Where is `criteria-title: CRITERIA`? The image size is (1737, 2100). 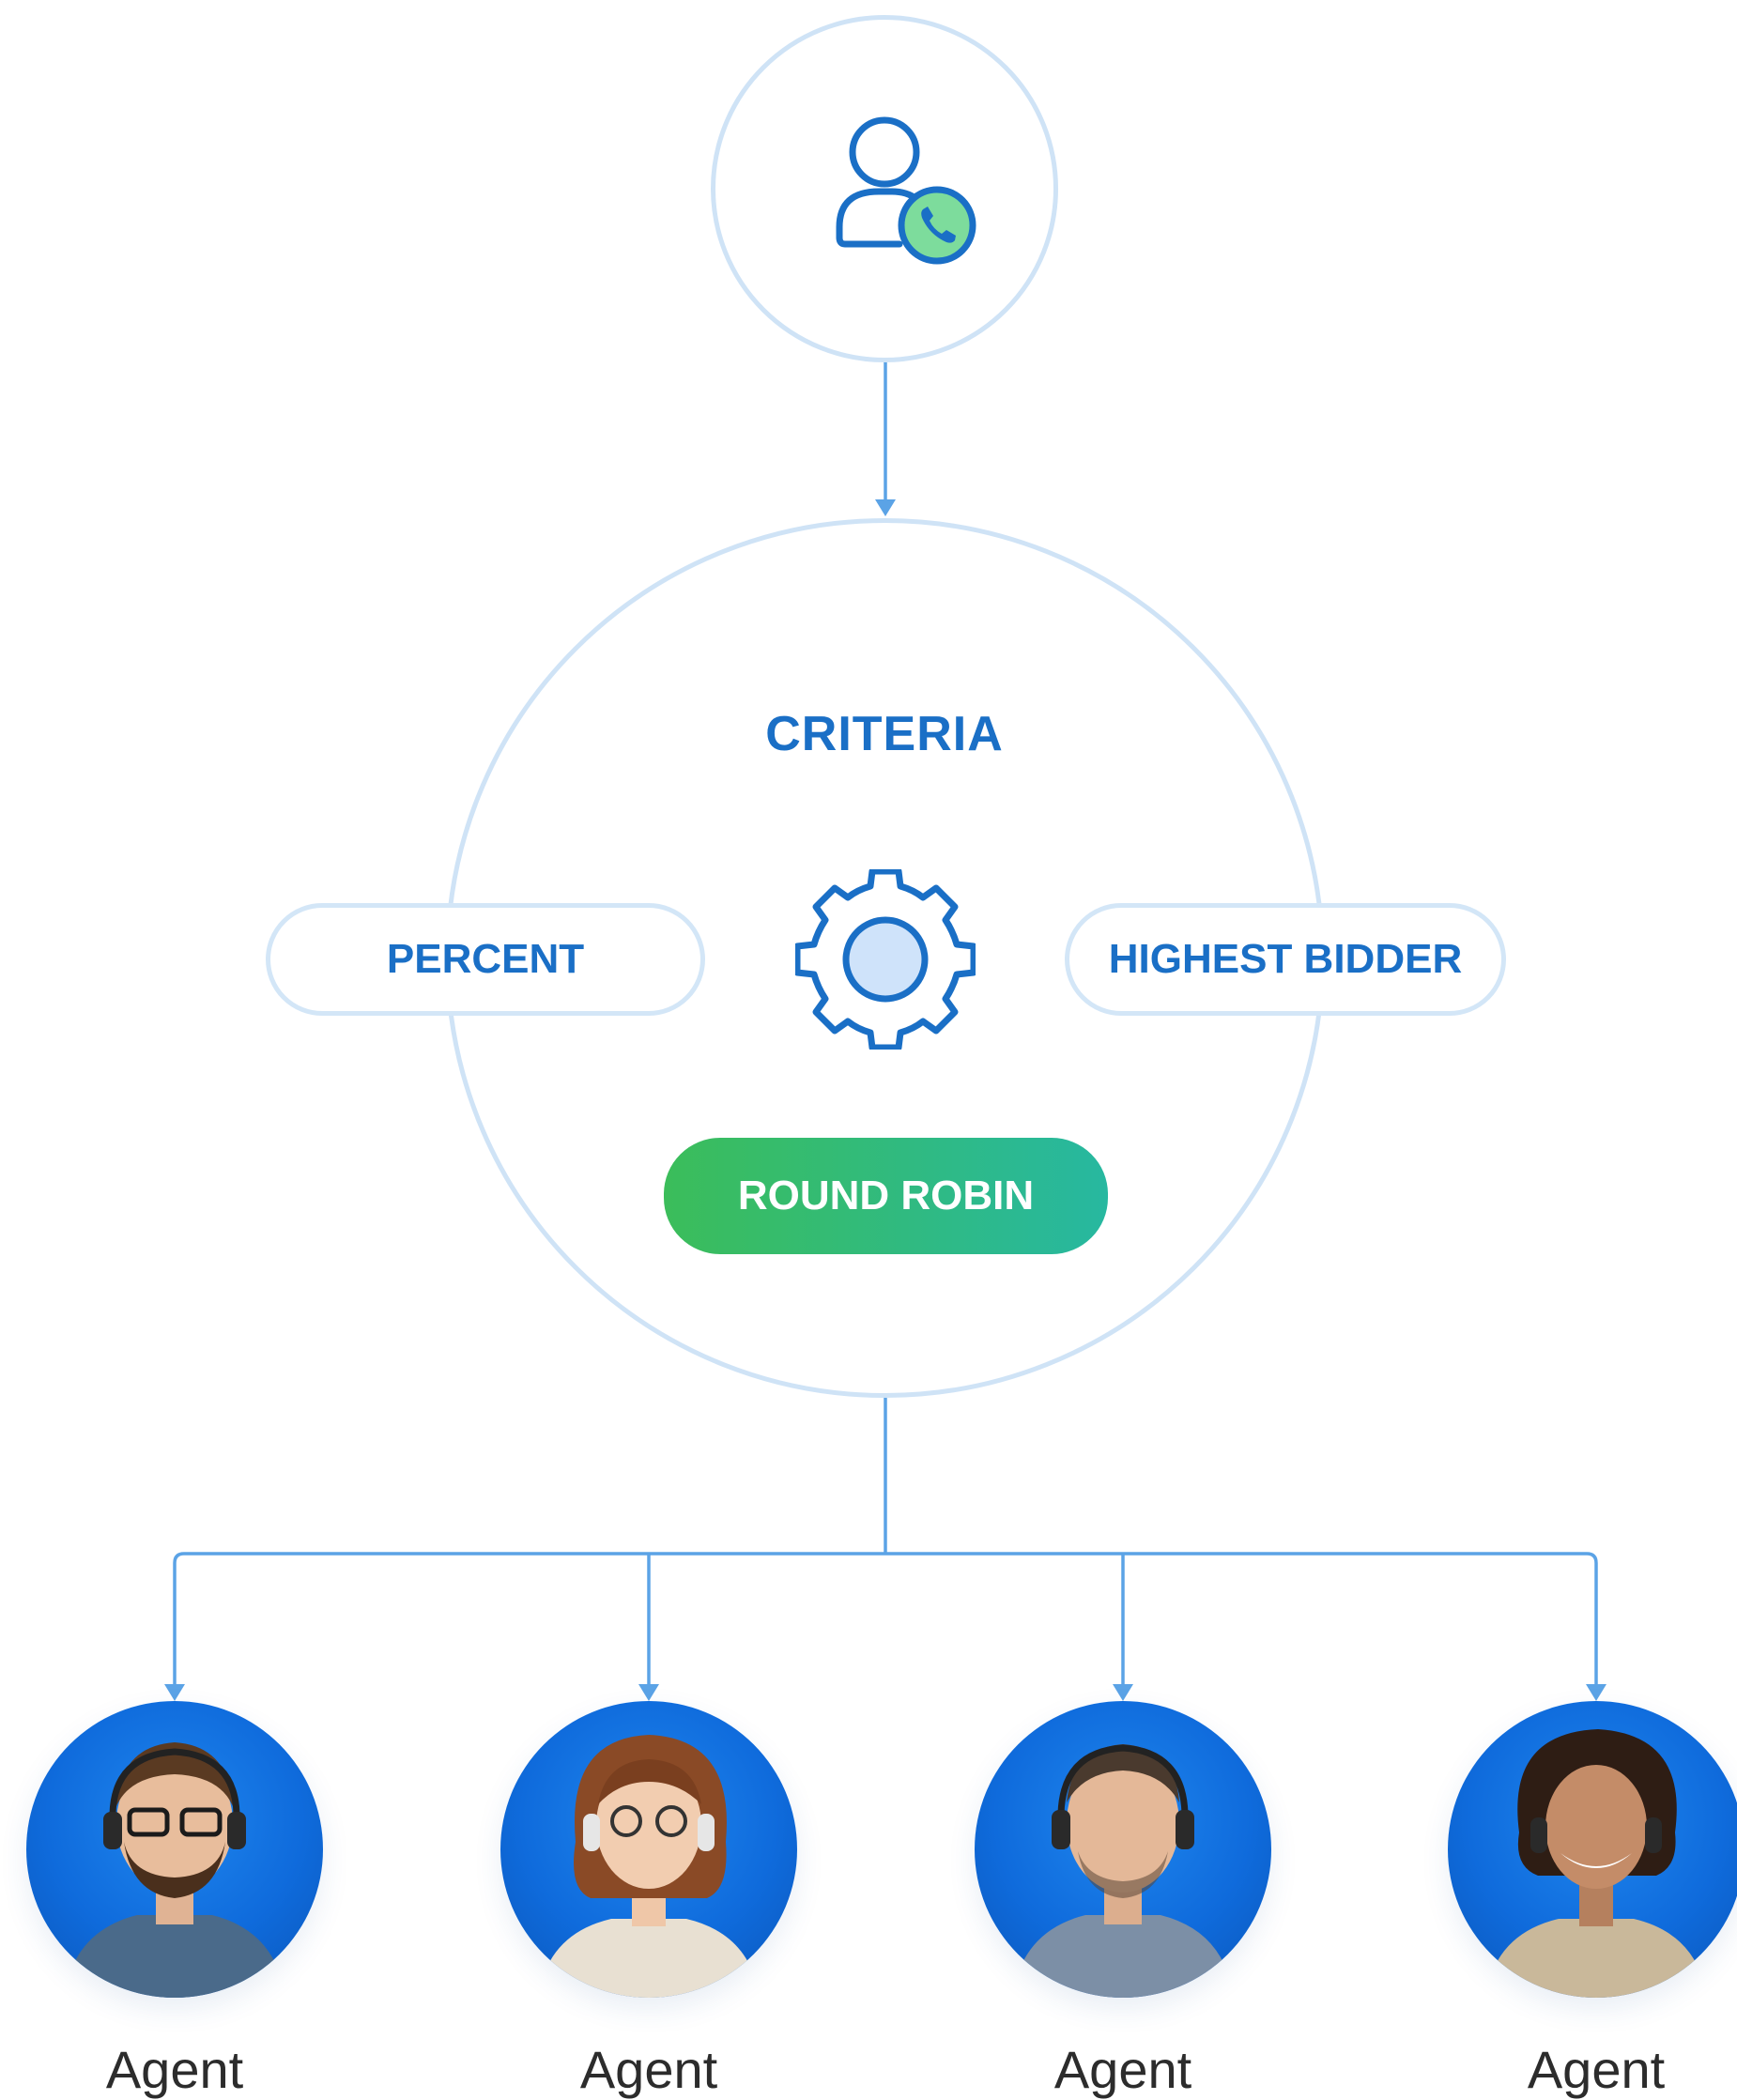 criteria-title: CRITERIA is located at coordinates (884, 734).